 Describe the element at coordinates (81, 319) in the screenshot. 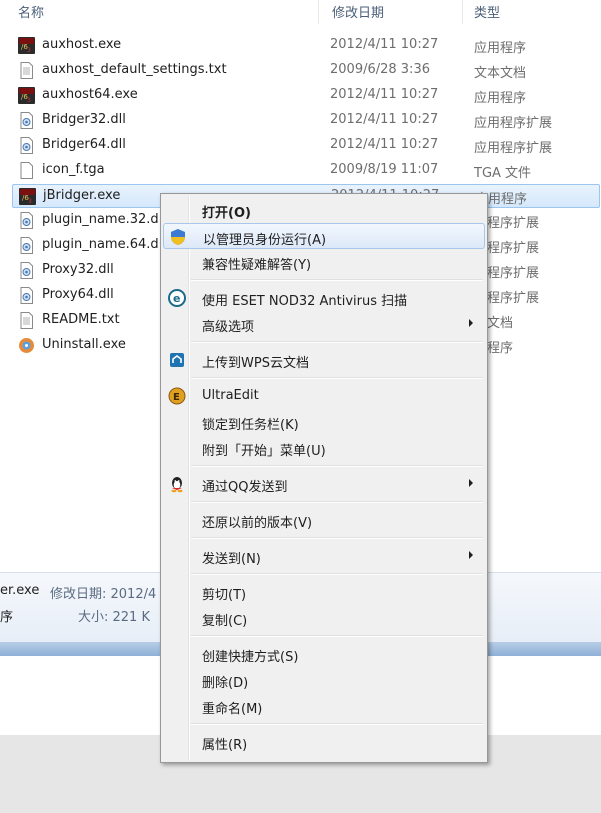

I see `file-name: README.txt` at that location.